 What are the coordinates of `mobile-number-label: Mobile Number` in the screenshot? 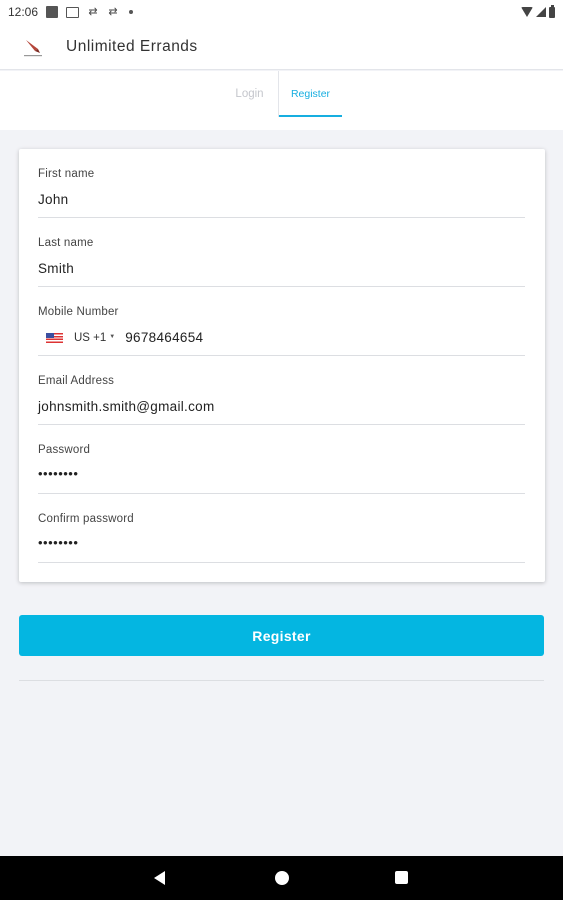 It's located at (78, 312).